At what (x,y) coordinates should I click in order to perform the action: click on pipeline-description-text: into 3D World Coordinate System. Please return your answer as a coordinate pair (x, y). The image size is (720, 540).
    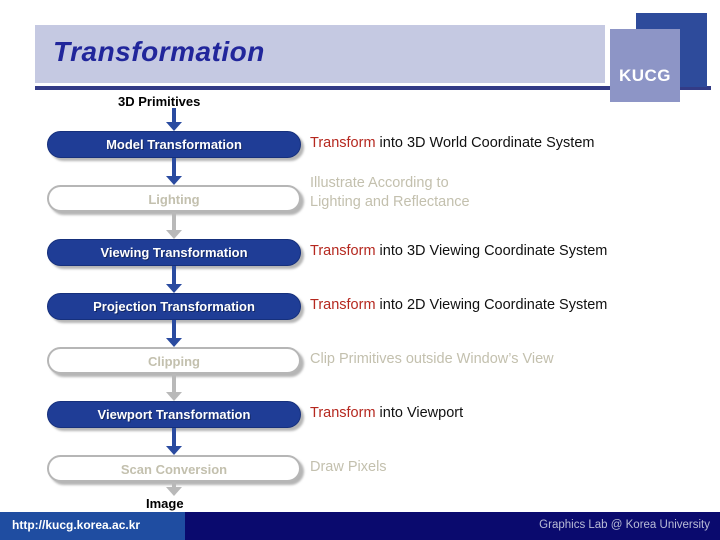
    Looking at the image, I should click on (485, 143).